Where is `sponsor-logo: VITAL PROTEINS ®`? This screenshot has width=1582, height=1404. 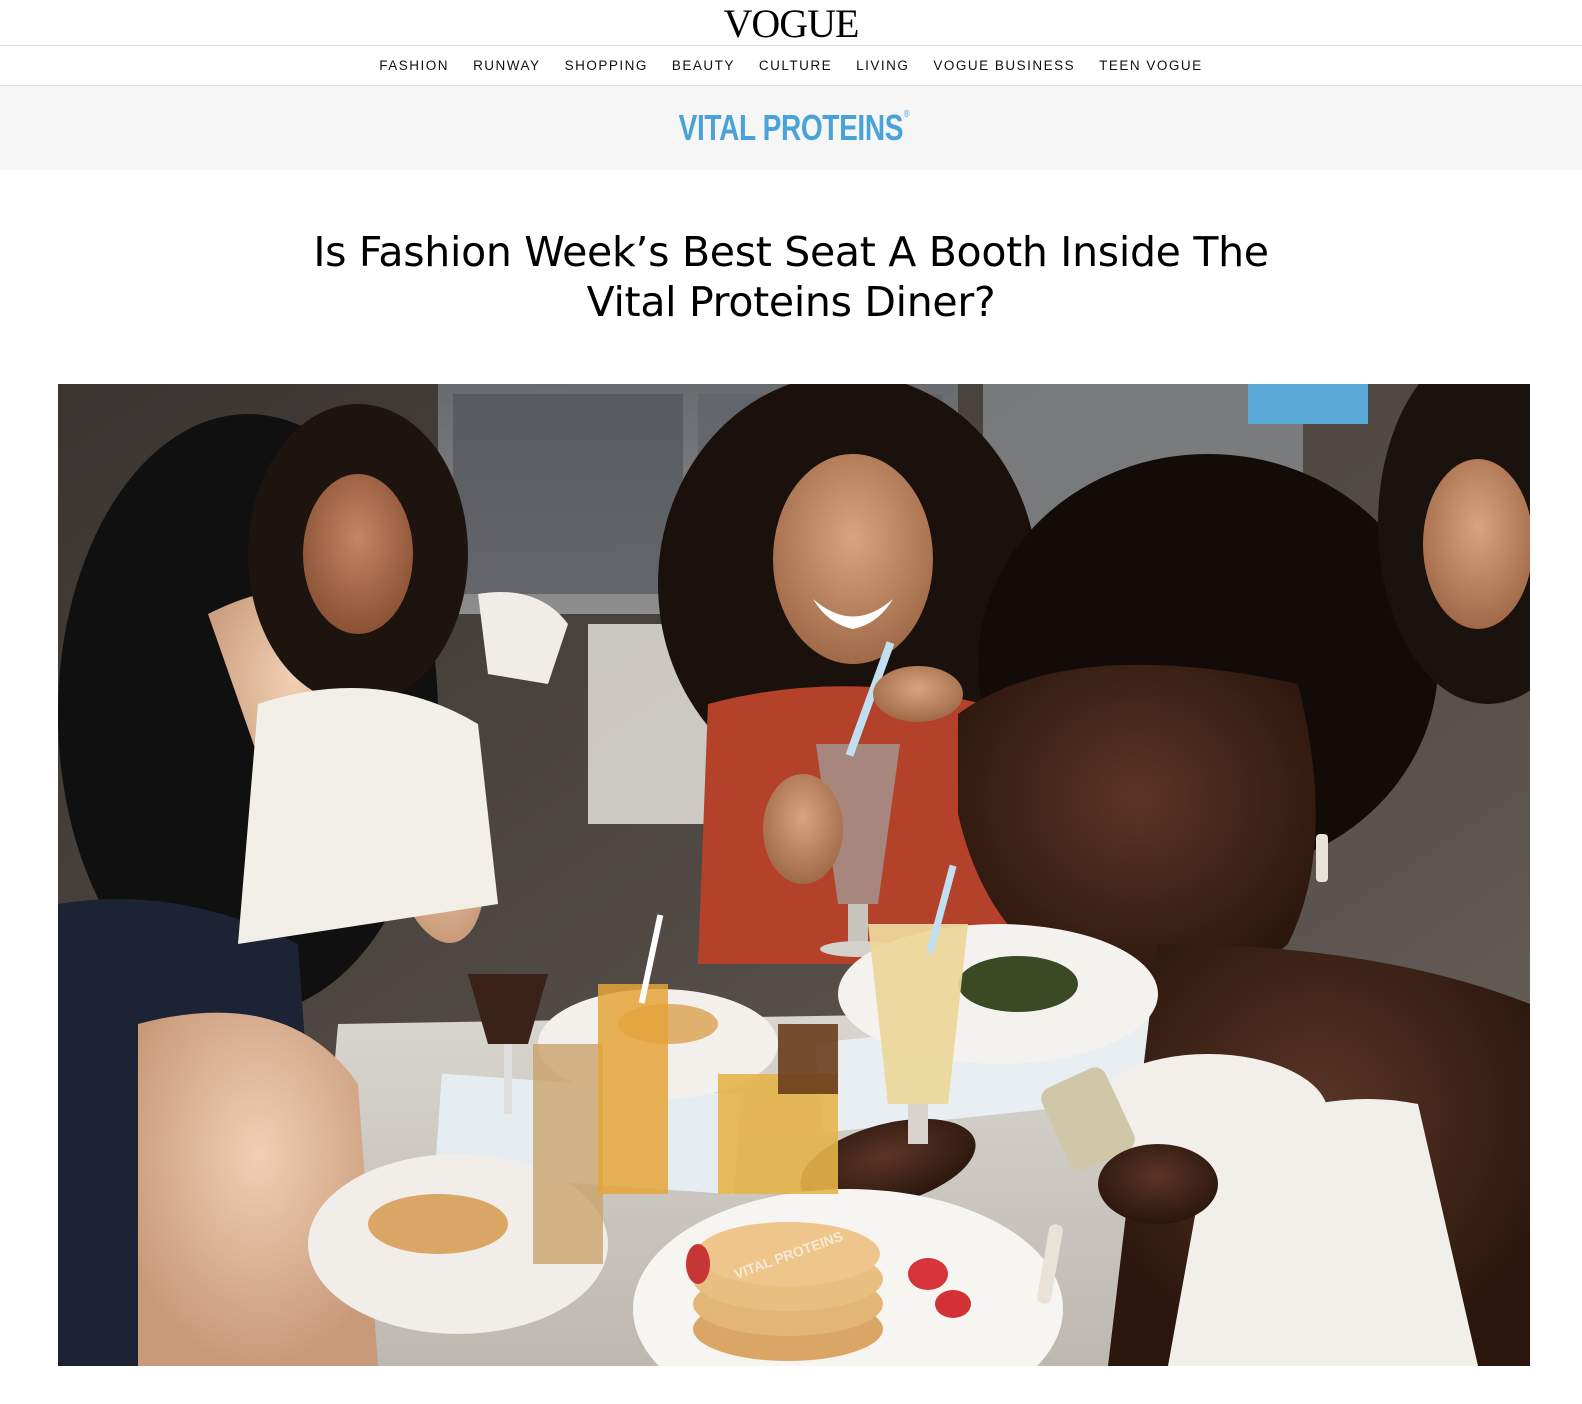 sponsor-logo: VITAL PROTEINS ® is located at coordinates (794, 127).